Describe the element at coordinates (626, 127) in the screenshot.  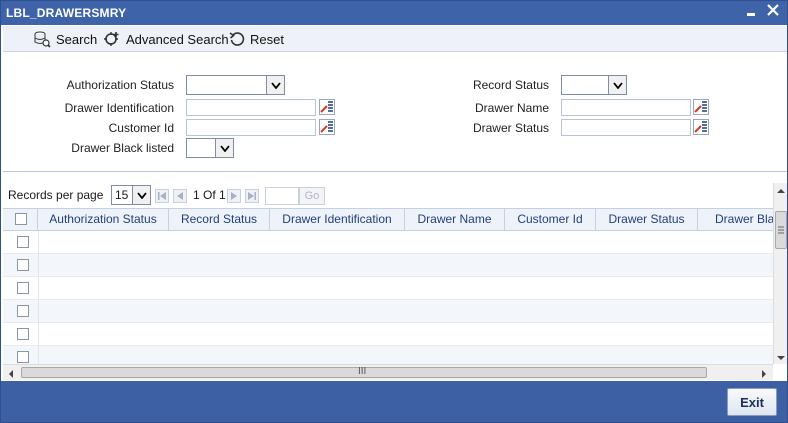
I see `drawer-status-field` at that location.